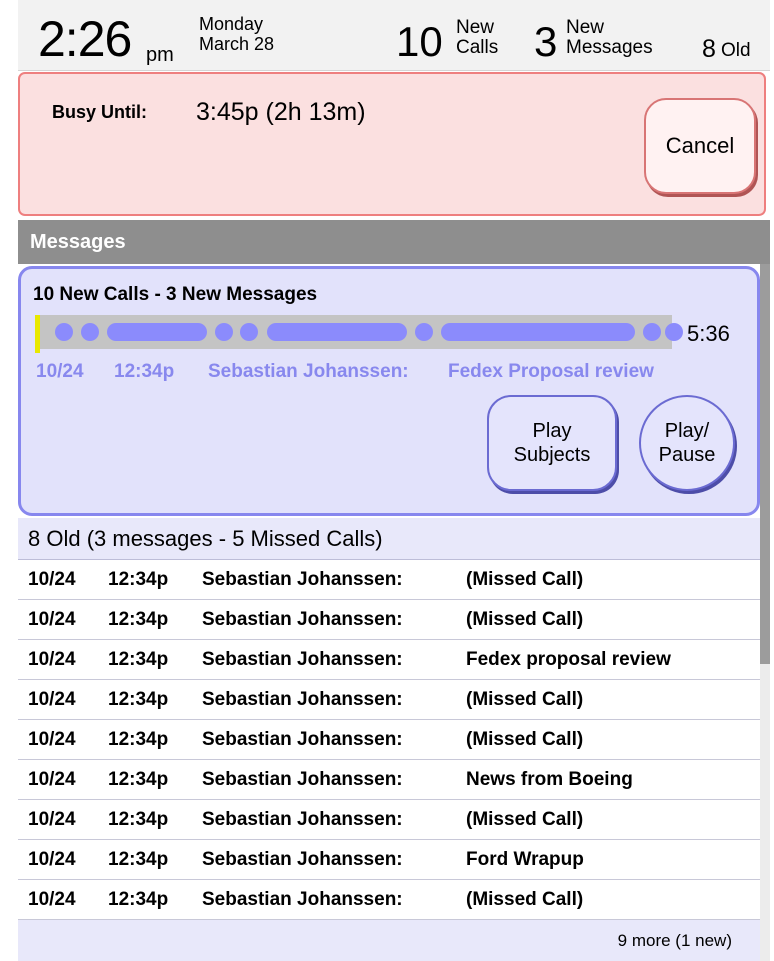  What do you see at coordinates (100, 112) in the screenshot?
I see `busy-label: Busy Until:` at bounding box center [100, 112].